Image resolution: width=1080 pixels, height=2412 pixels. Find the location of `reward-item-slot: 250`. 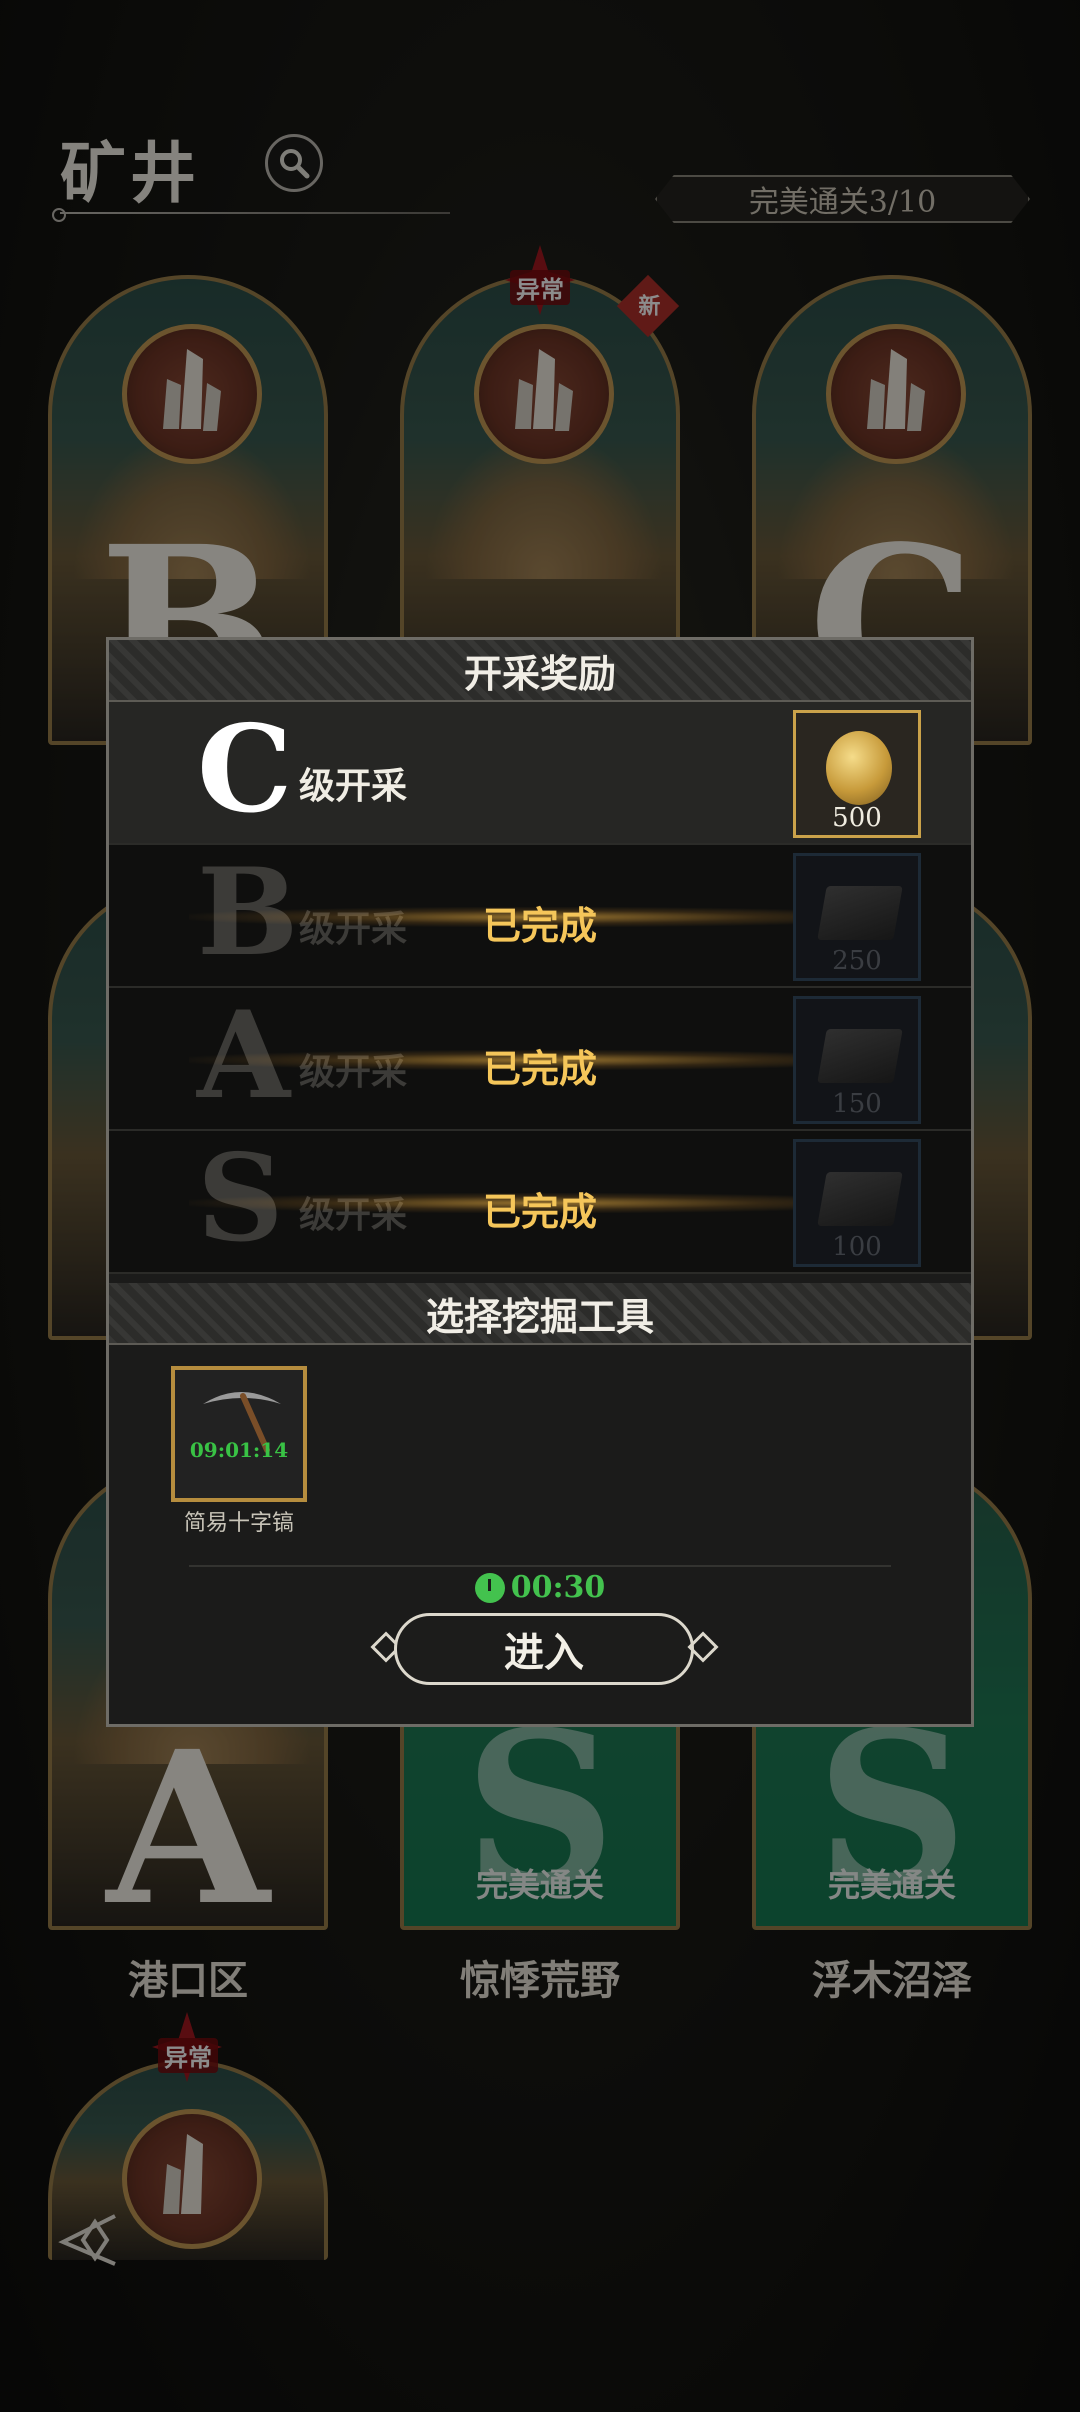

reward-item-slot: 250 is located at coordinates (857, 917).